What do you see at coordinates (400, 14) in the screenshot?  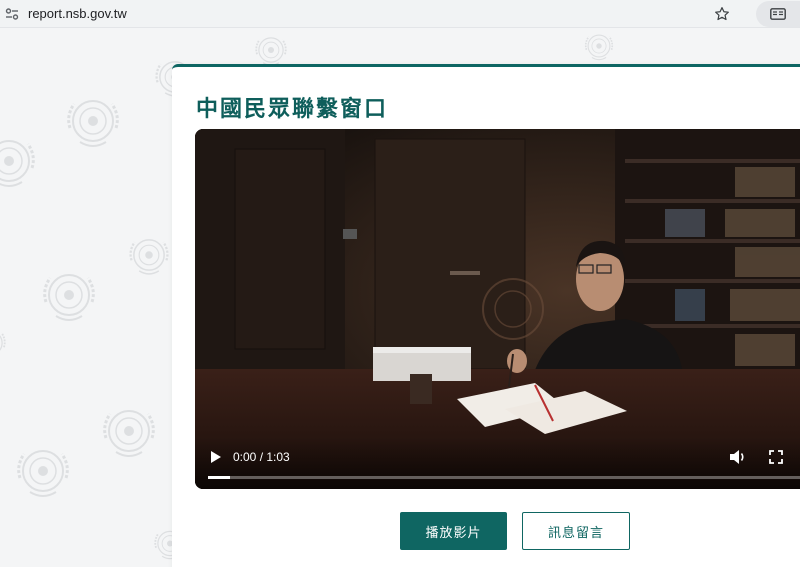 I see `browser-address-bar: report.nsb.gov.tw` at bounding box center [400, 14].